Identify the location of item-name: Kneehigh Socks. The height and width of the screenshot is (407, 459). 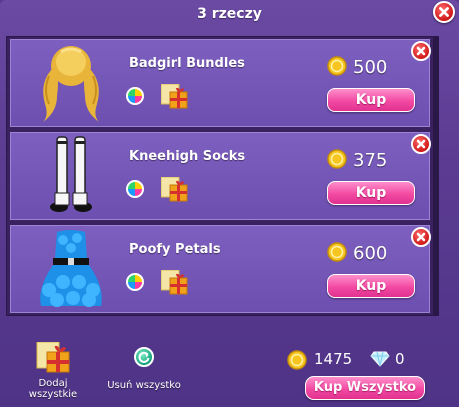
(187, 156).